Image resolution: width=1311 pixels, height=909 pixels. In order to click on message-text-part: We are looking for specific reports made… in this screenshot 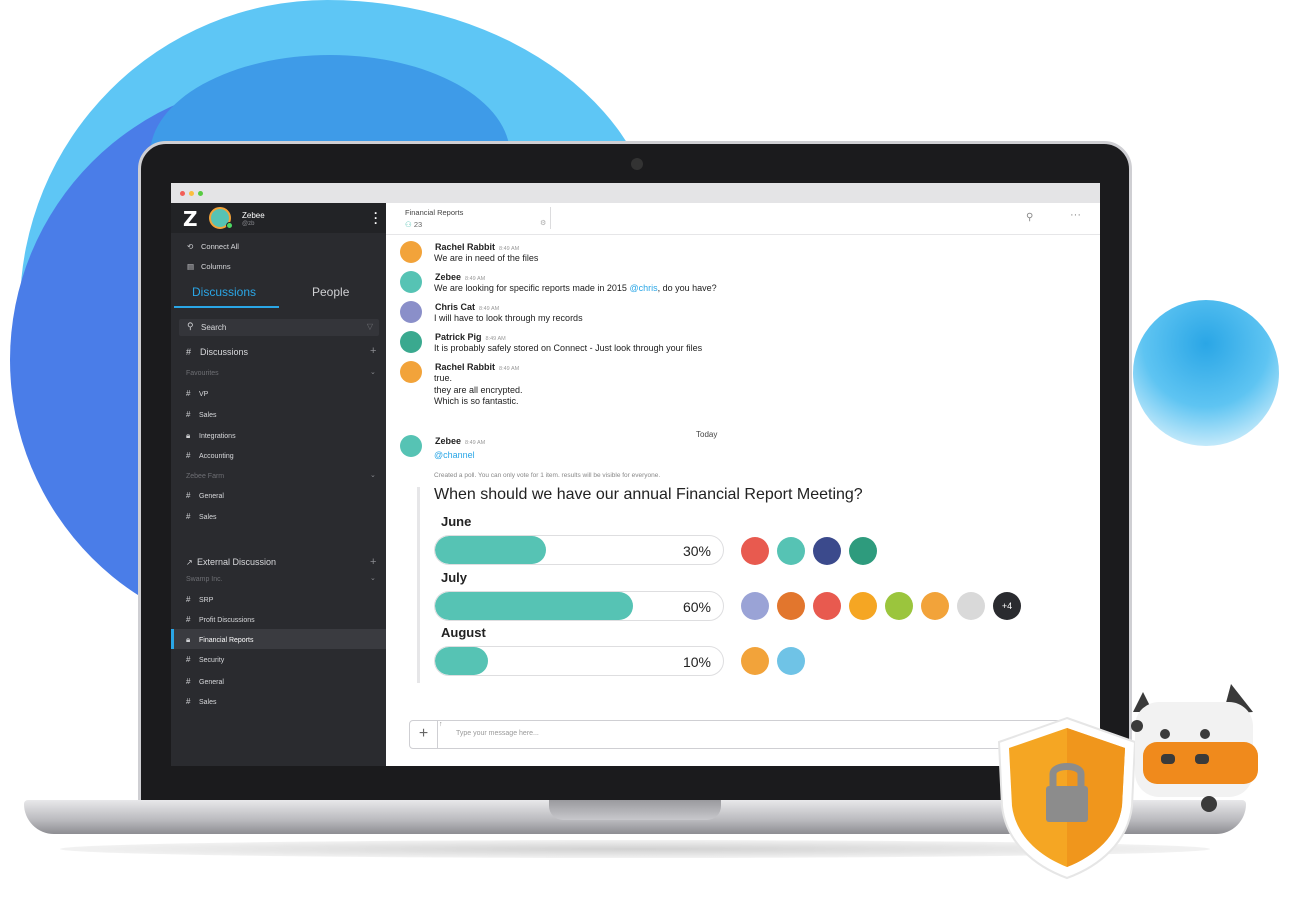, I will do `click(532, 288)`.